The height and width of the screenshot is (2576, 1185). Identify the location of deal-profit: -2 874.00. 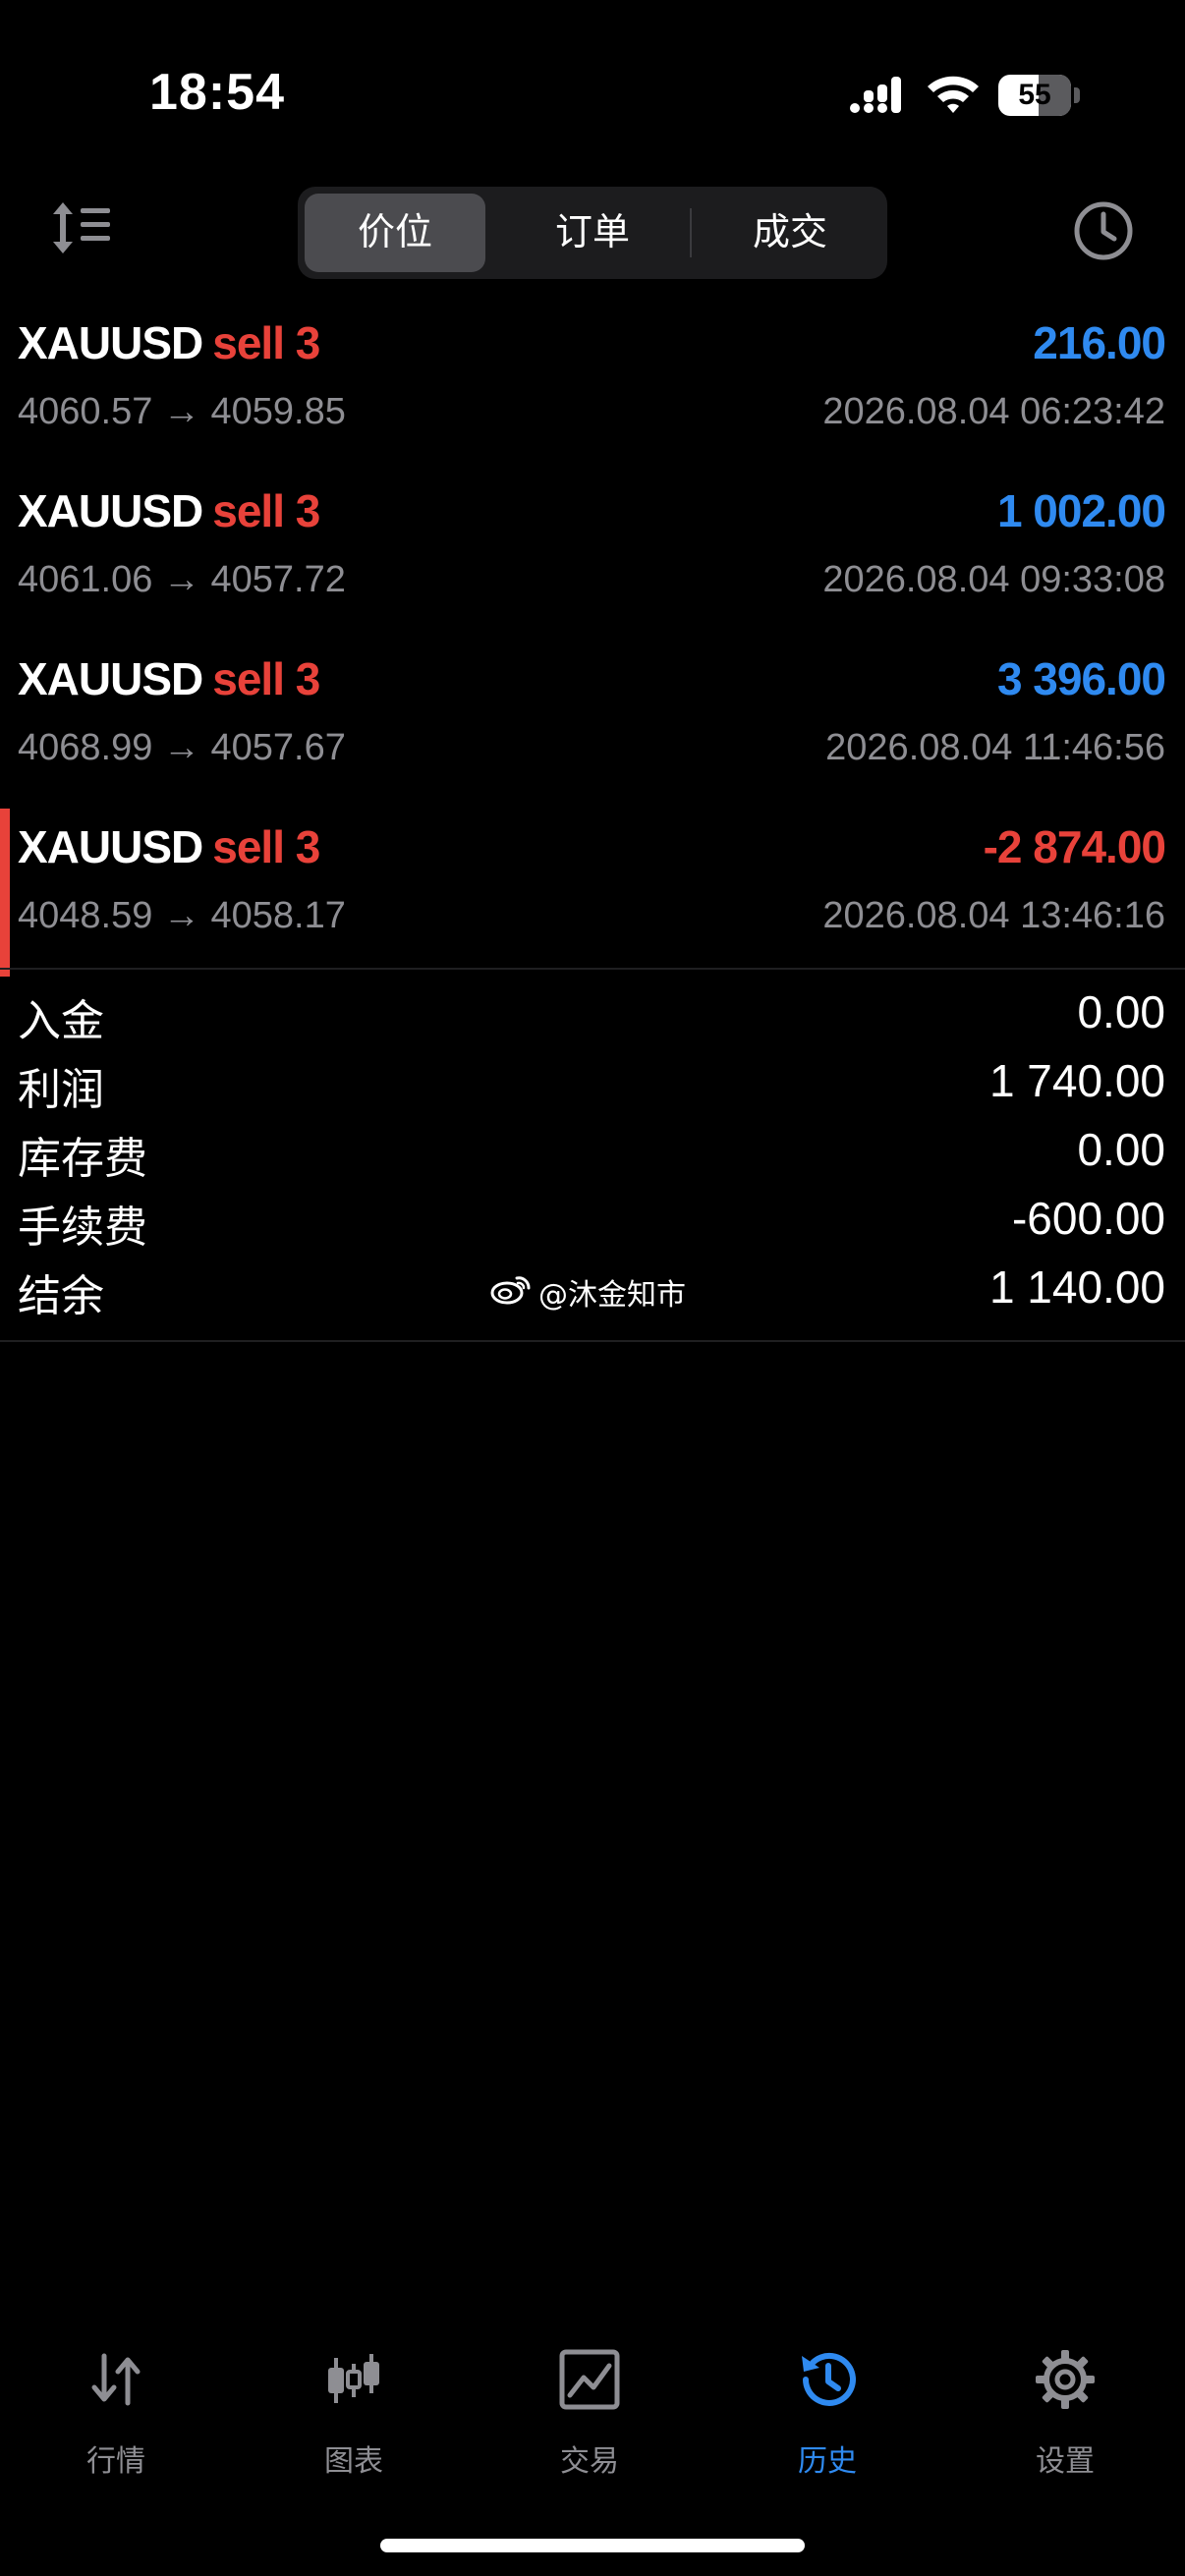
(1075, 846).